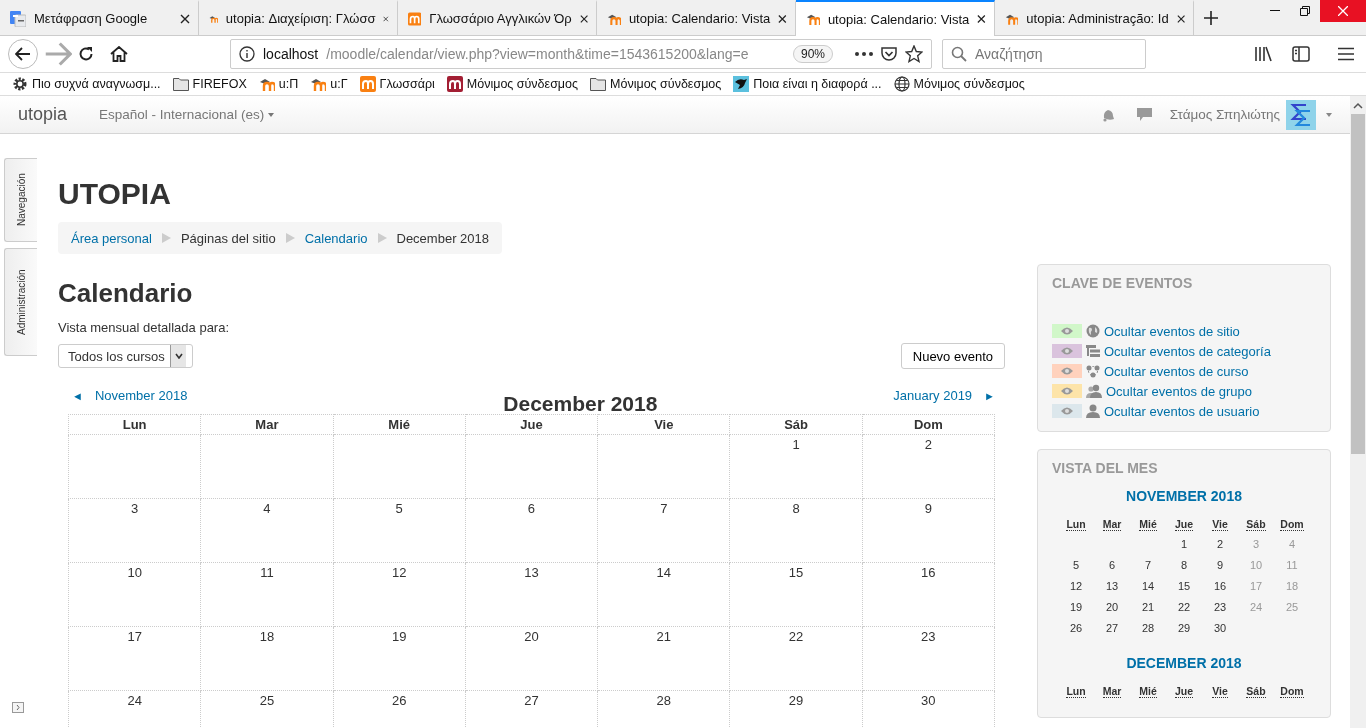 Image resolution: width=1366 pixels, height=728 pixels. Describe the element at coordinates (989, 395) in the screenshot. I see `next-arrow: ►` at that location.